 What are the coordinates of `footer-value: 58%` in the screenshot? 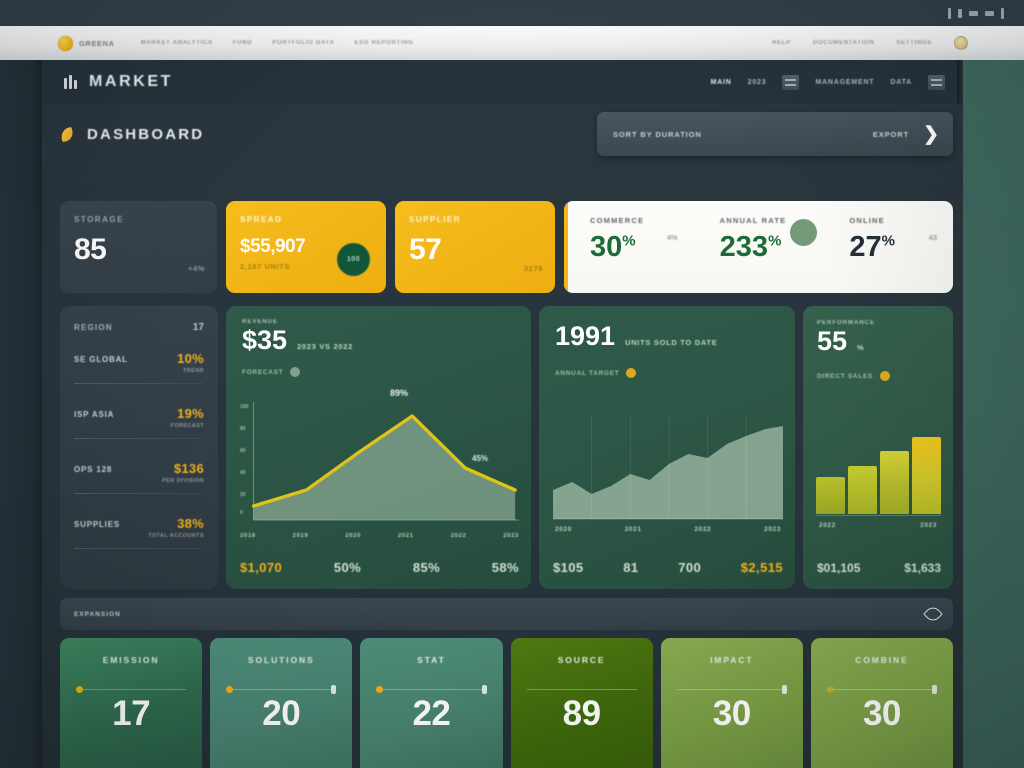 It's located at (505, 567).